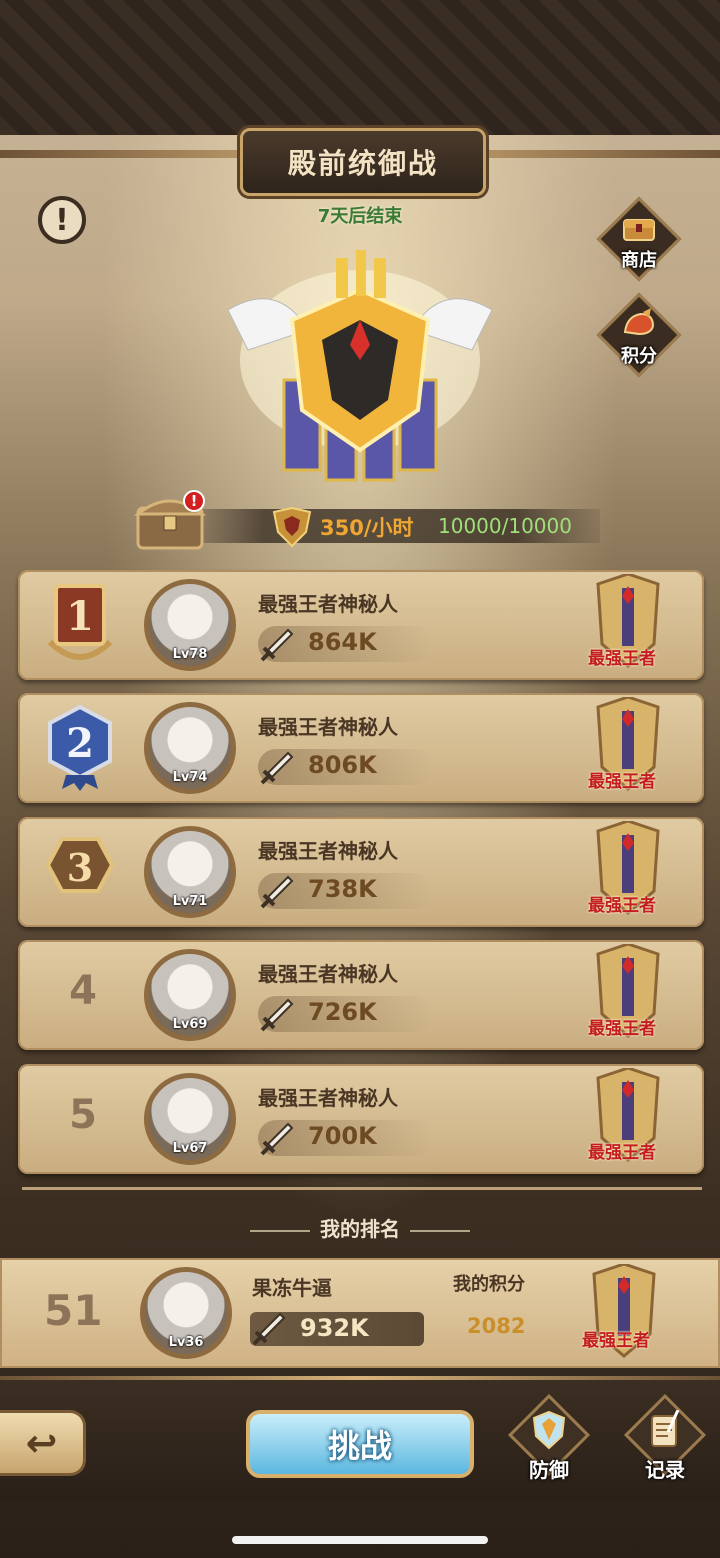 Image resolution: width=720 pixels, height=1558 pixels. Describe the element at coordinates (639, 260) in the screenshot. I see `shop-label: 商店` at that location.